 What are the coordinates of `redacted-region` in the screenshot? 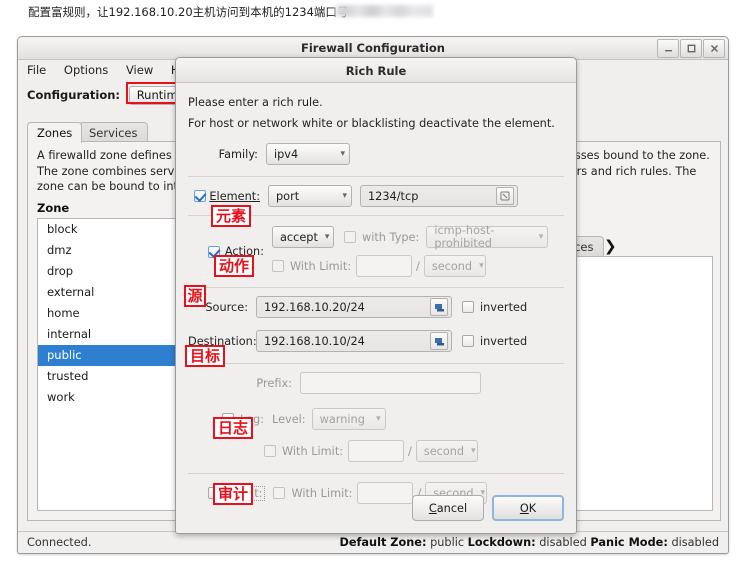 It's located at (384, 11).